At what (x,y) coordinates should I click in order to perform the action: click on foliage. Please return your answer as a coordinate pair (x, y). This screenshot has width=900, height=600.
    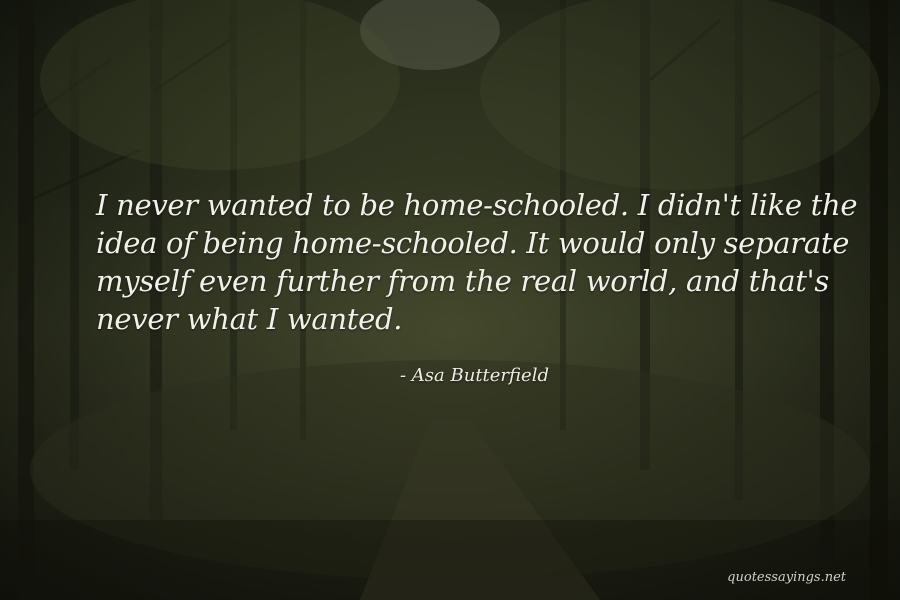
    Looking at the image, I should click on (220, 85).